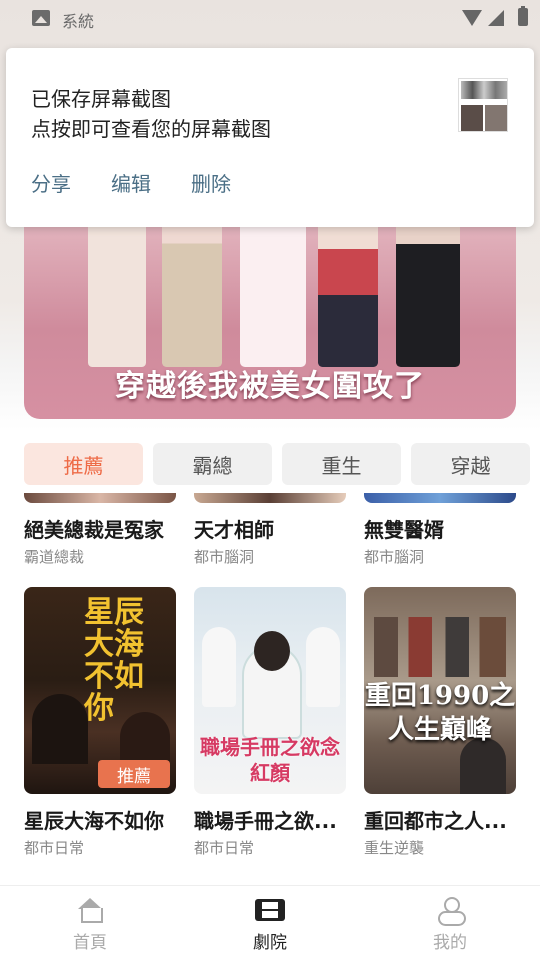 This screenshot has width=540, height=960. Describe the element at coordinates (277, 464) in the screenshot. I see `category-tabs: 推薦 霸總 重生 穿越` at that location.